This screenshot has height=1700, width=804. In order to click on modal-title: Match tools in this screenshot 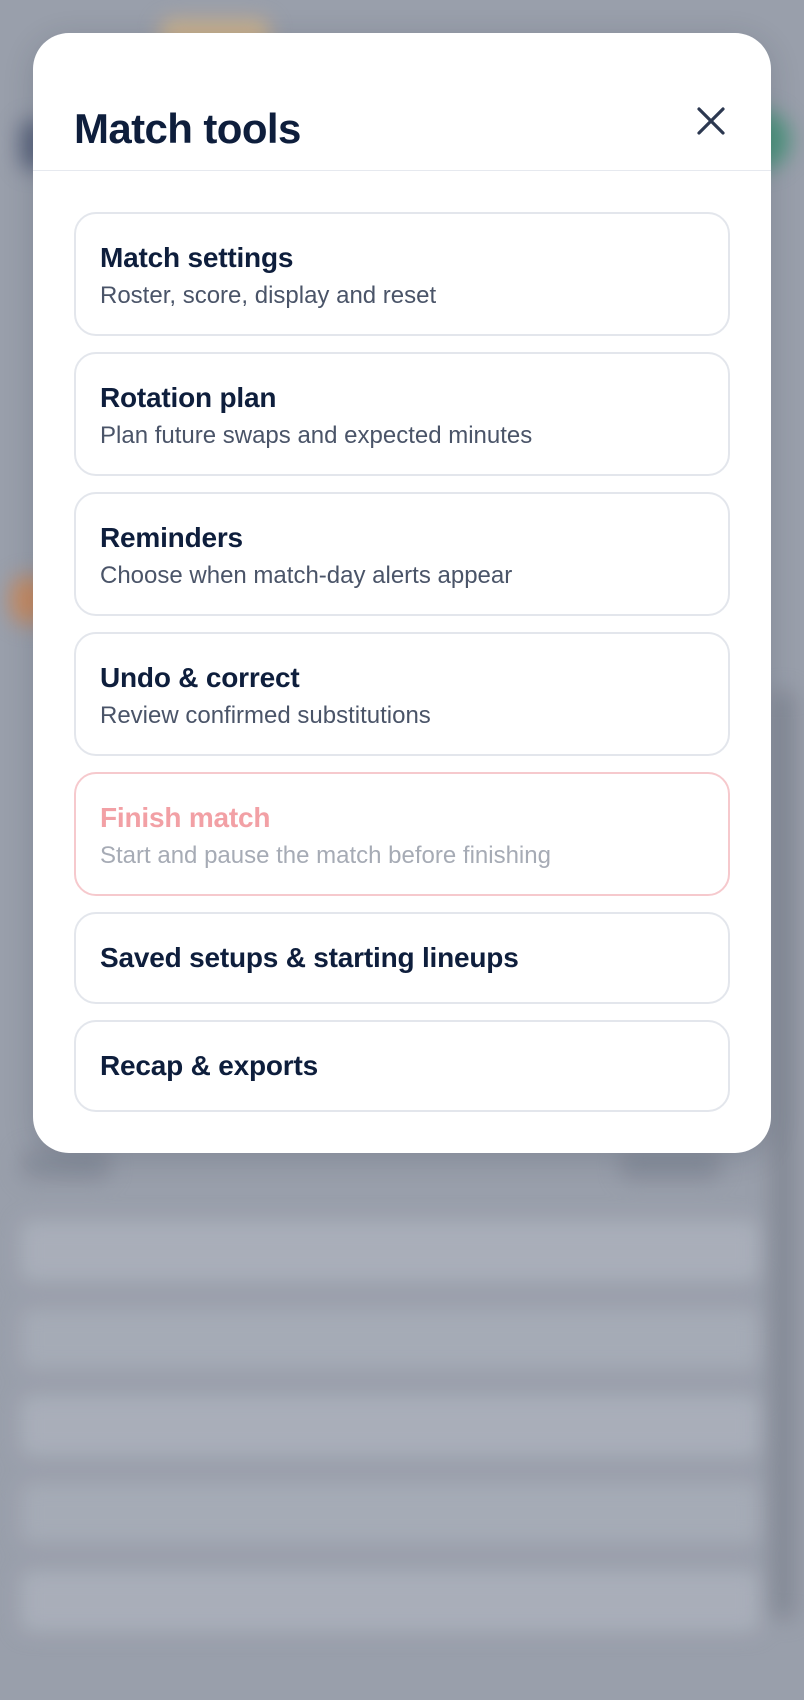, I will do `click(187, 128)`.